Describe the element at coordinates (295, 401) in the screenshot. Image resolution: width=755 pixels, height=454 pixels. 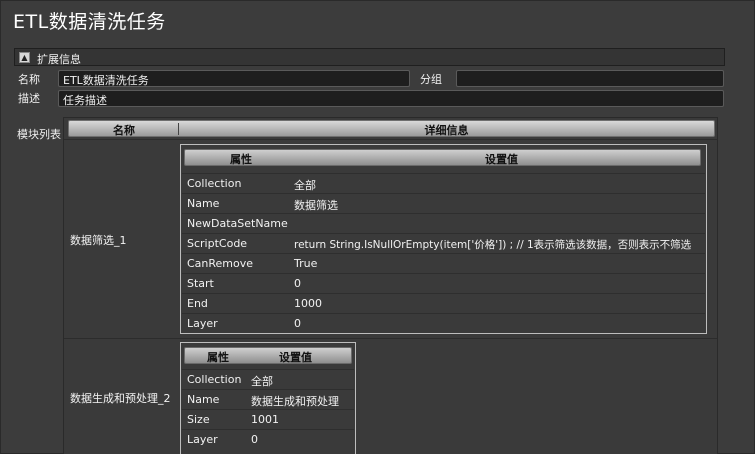
I see `property-value: 数据生成和预处理` at that location.